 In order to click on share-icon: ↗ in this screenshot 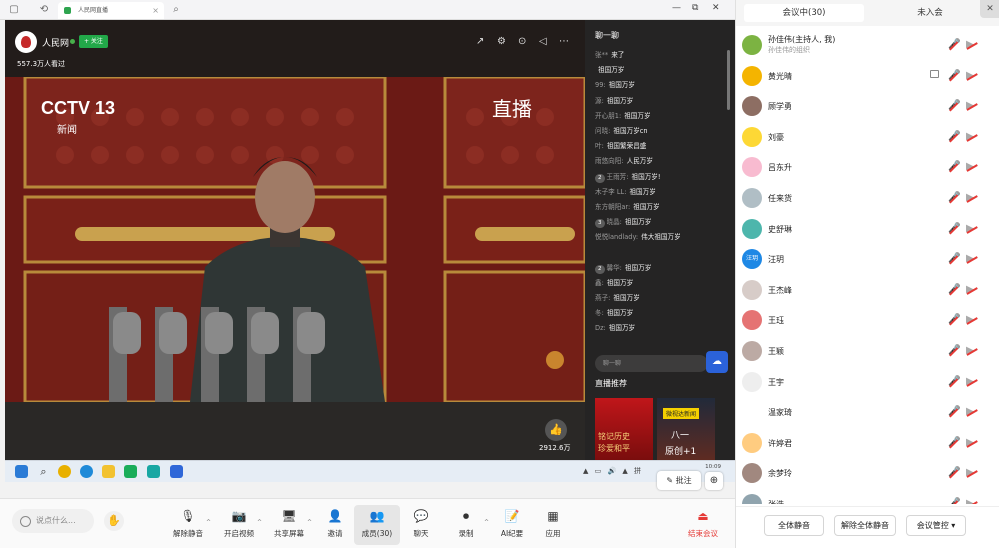, I will do `click(480, 41)`.